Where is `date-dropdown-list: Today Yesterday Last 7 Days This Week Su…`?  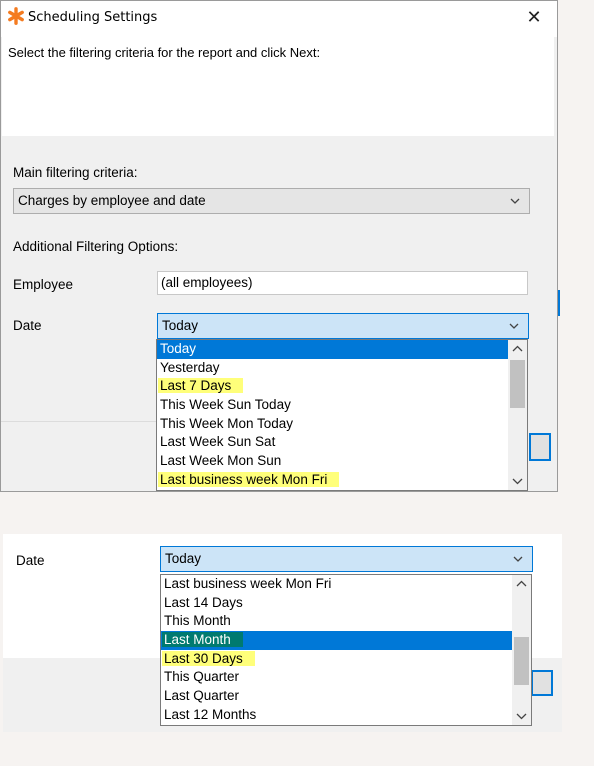
date-dropdown-list: Today Yesterday Last 7 Days This Week Su… is located at coordinates (342, 415).